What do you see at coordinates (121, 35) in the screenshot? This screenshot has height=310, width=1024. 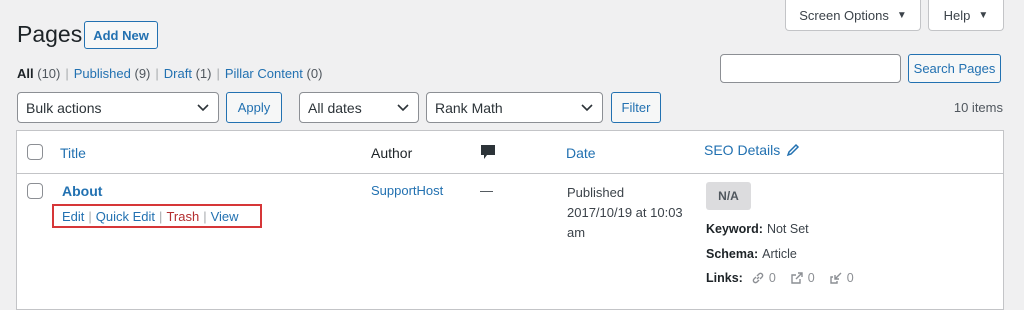 I see `add-new-button: Add New` at bounding box center [121, 35].